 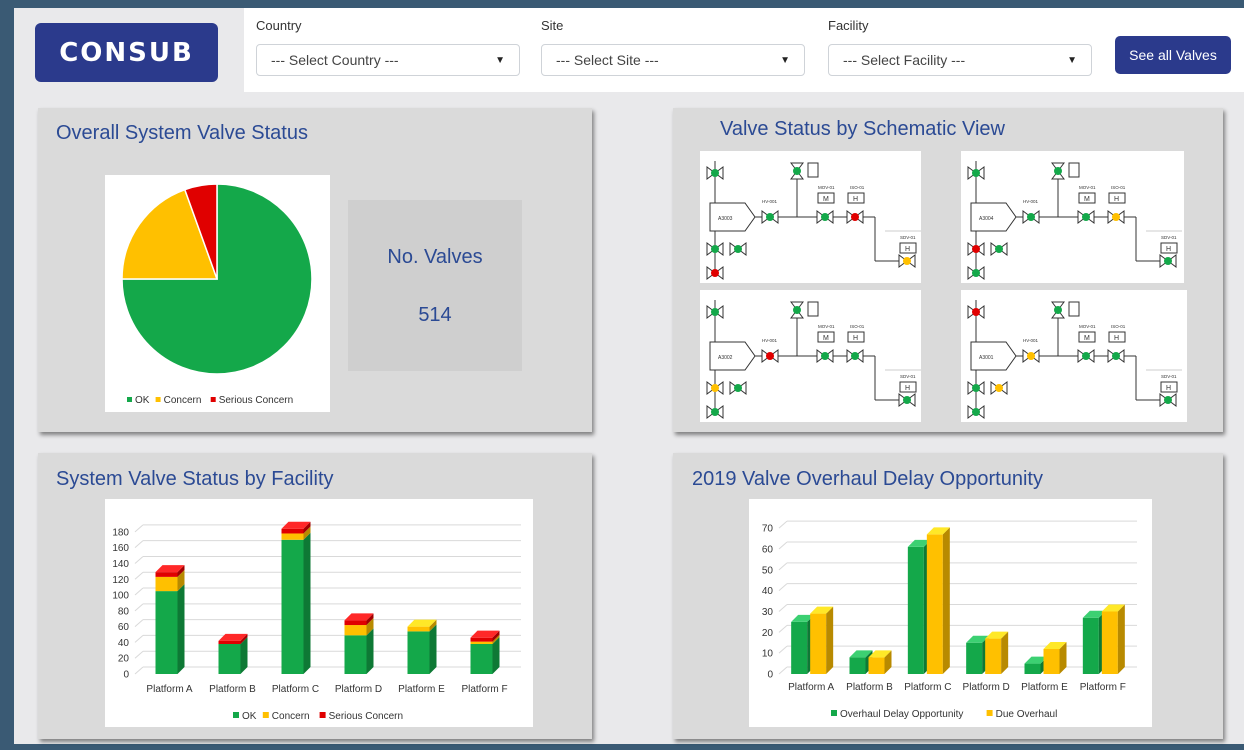 What do you see at coordinates (1103, 687) in the screenshot?
I see `x-tick-label: Platform F` at bounding box center [1103, 687].